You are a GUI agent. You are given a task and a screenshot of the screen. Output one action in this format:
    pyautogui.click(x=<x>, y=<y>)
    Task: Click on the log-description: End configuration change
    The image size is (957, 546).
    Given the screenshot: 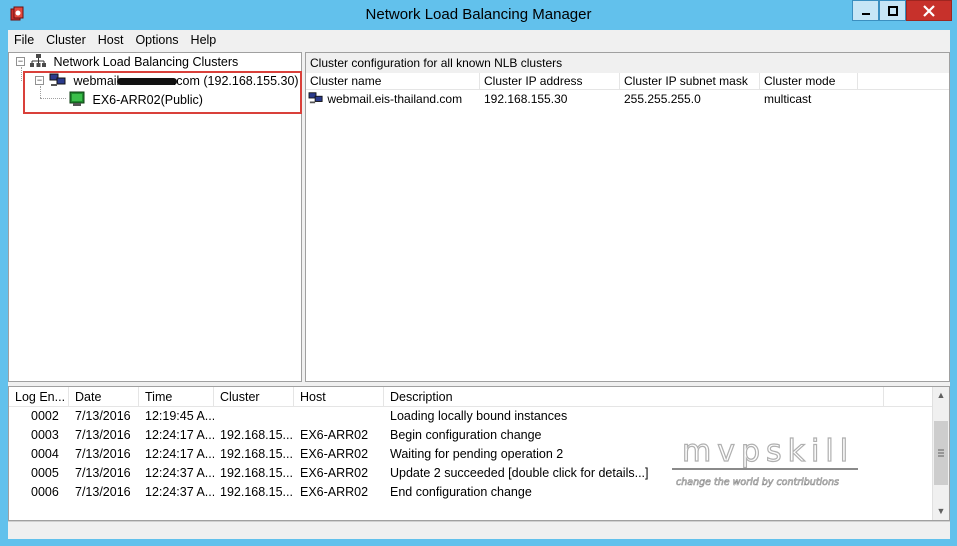 What is the action you would take?
    pyautogui.click(x=461, y=492)
    